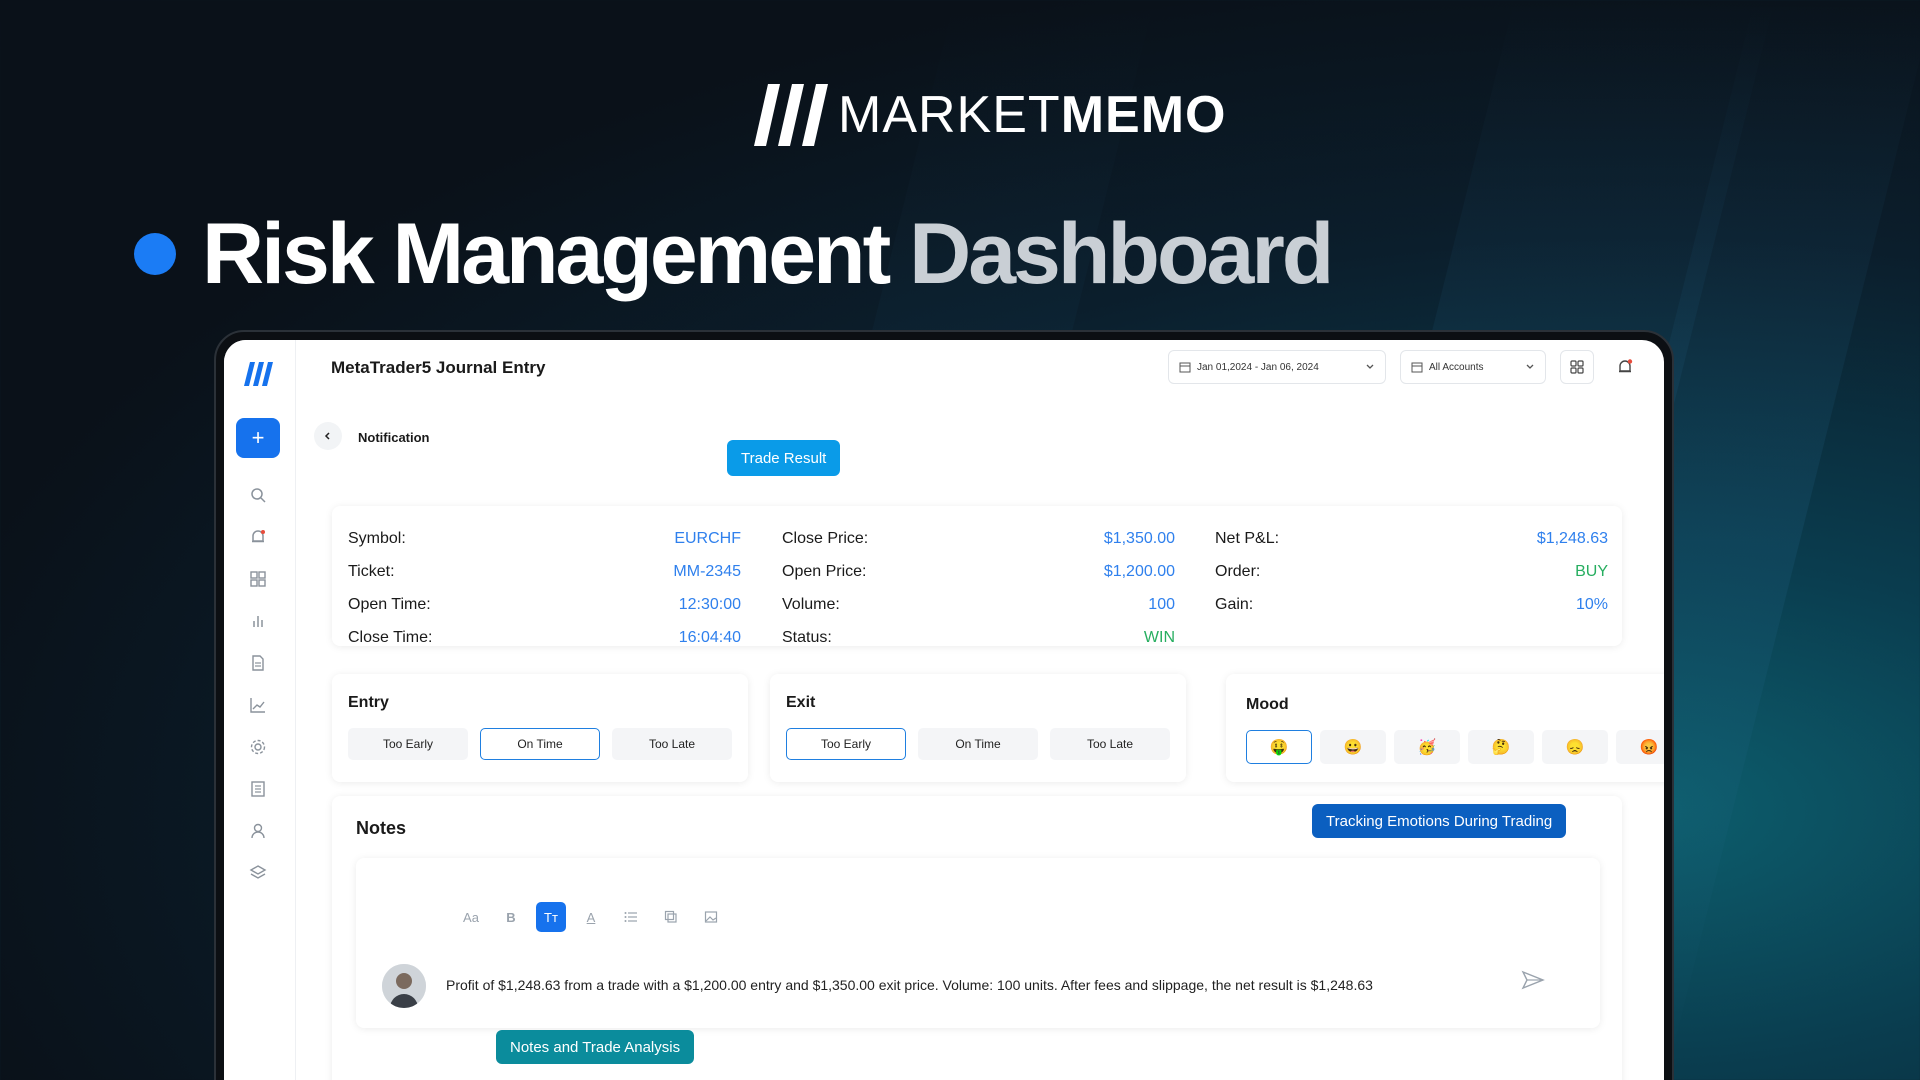  What do you see at coordinates (1279, 747) in the screenshot?
I see `mood-option: 🤑` at bounding box center [1279, 747].